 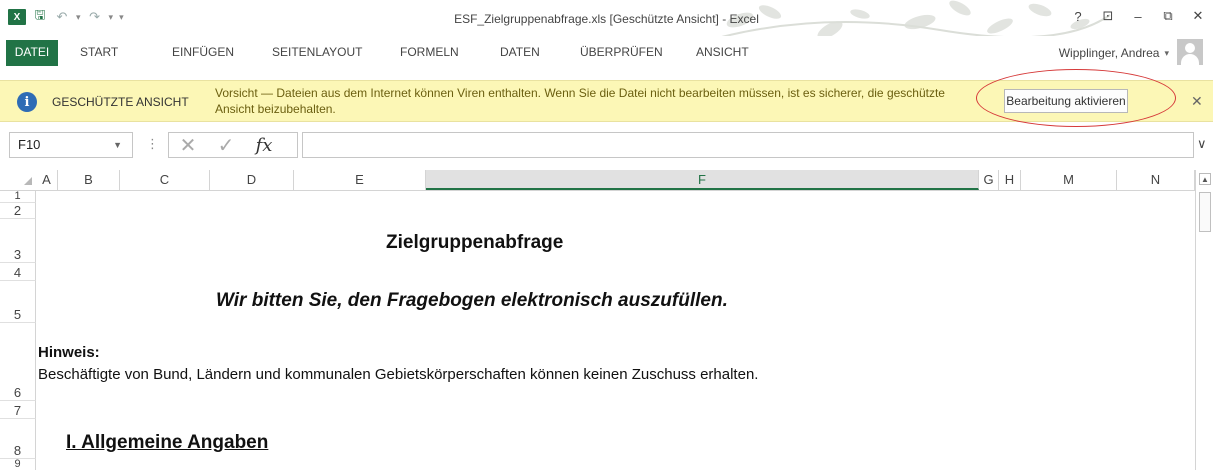 I want to click on column-header-m: M, so click(x=1069, y=180).